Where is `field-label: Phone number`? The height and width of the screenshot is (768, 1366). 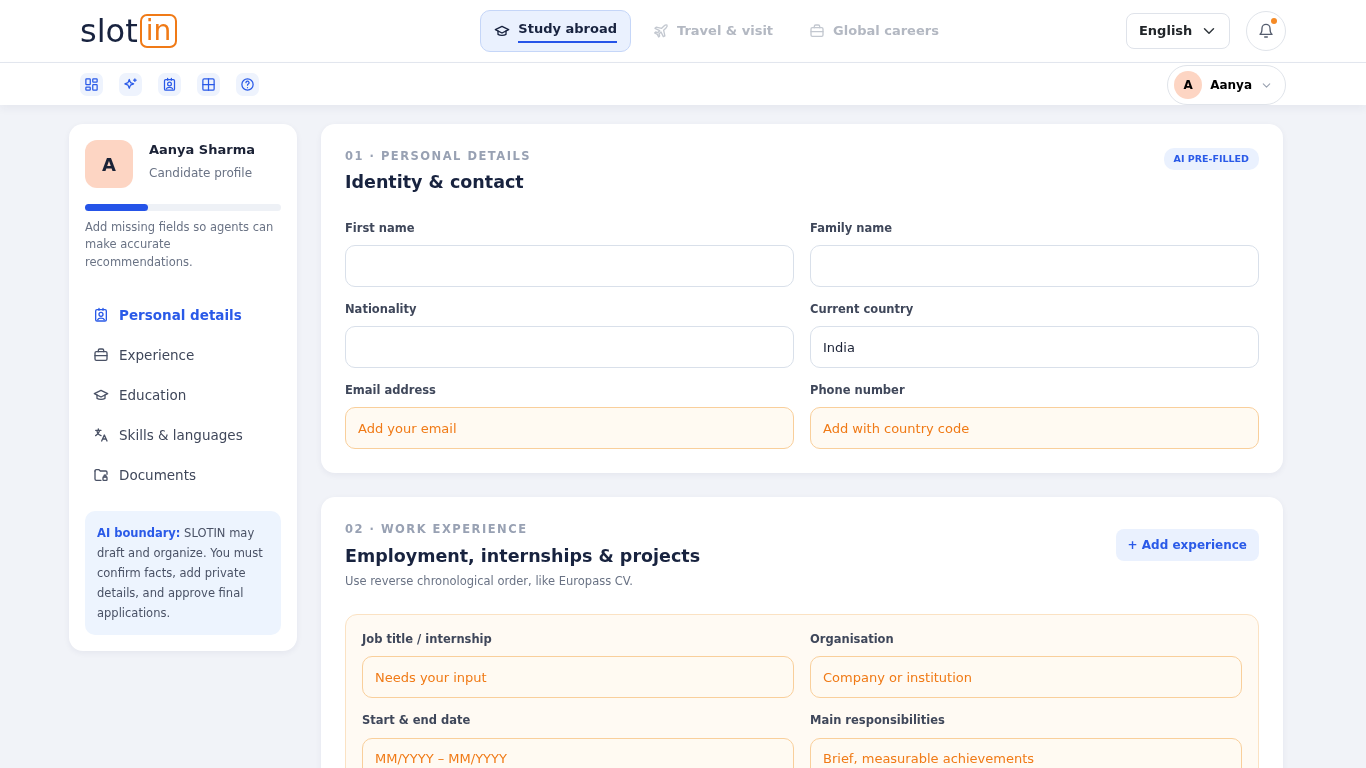 field-label: Phone number is located at coordinates (858, 390).